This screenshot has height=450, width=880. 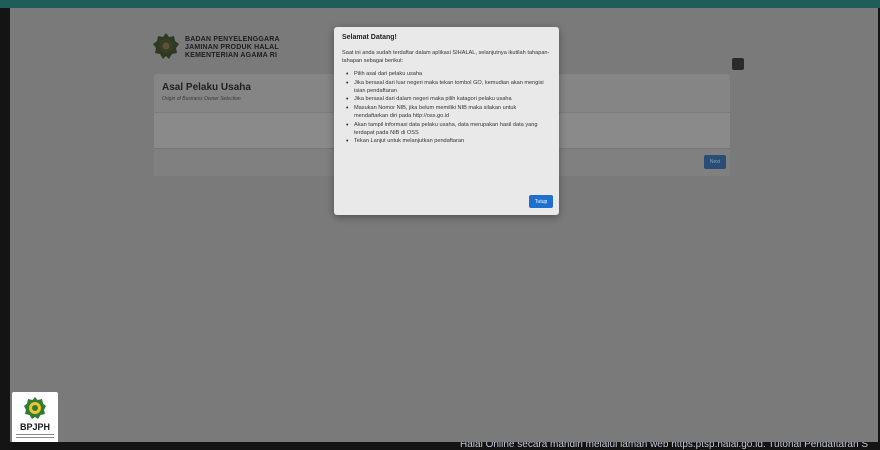 I want to click on kemenag-emblem-icon, so click(x=166, y=46).